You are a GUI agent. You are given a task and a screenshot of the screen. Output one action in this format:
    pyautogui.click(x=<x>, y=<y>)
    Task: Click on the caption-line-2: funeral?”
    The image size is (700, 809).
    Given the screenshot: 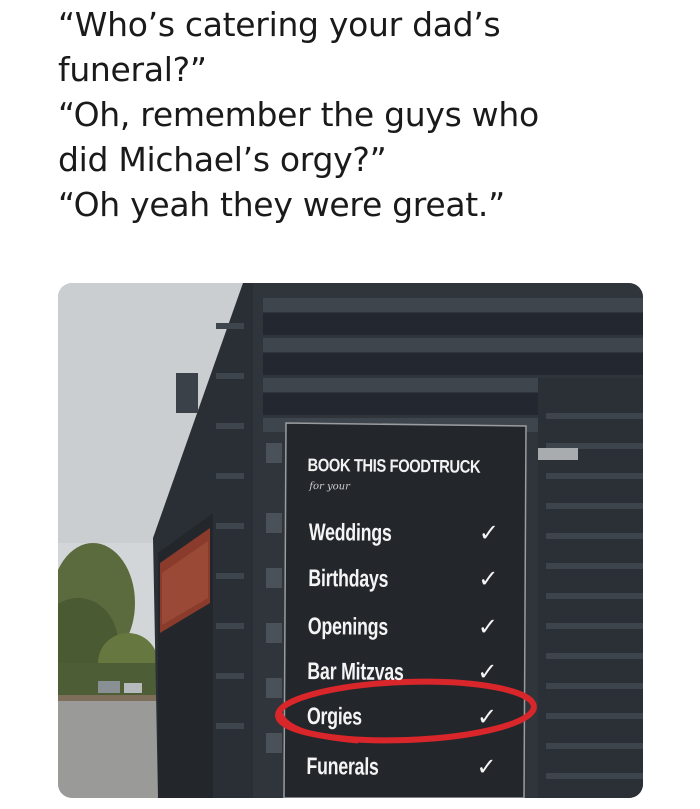 What is the action you would take?
    pyautogui.click(x=132, y=69)
    